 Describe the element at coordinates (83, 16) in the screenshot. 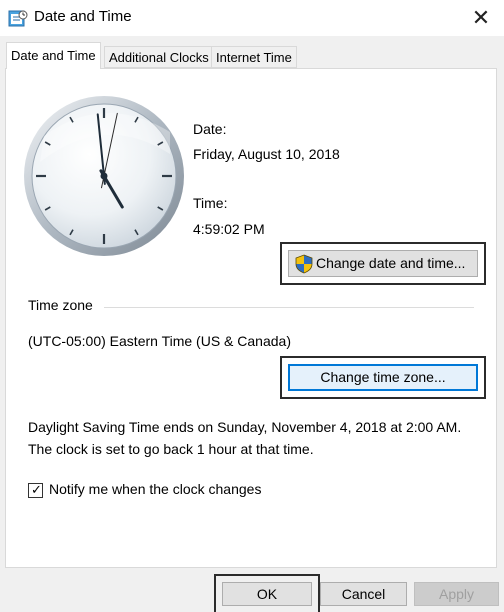

I see `window-title: Date and Time` at that location.